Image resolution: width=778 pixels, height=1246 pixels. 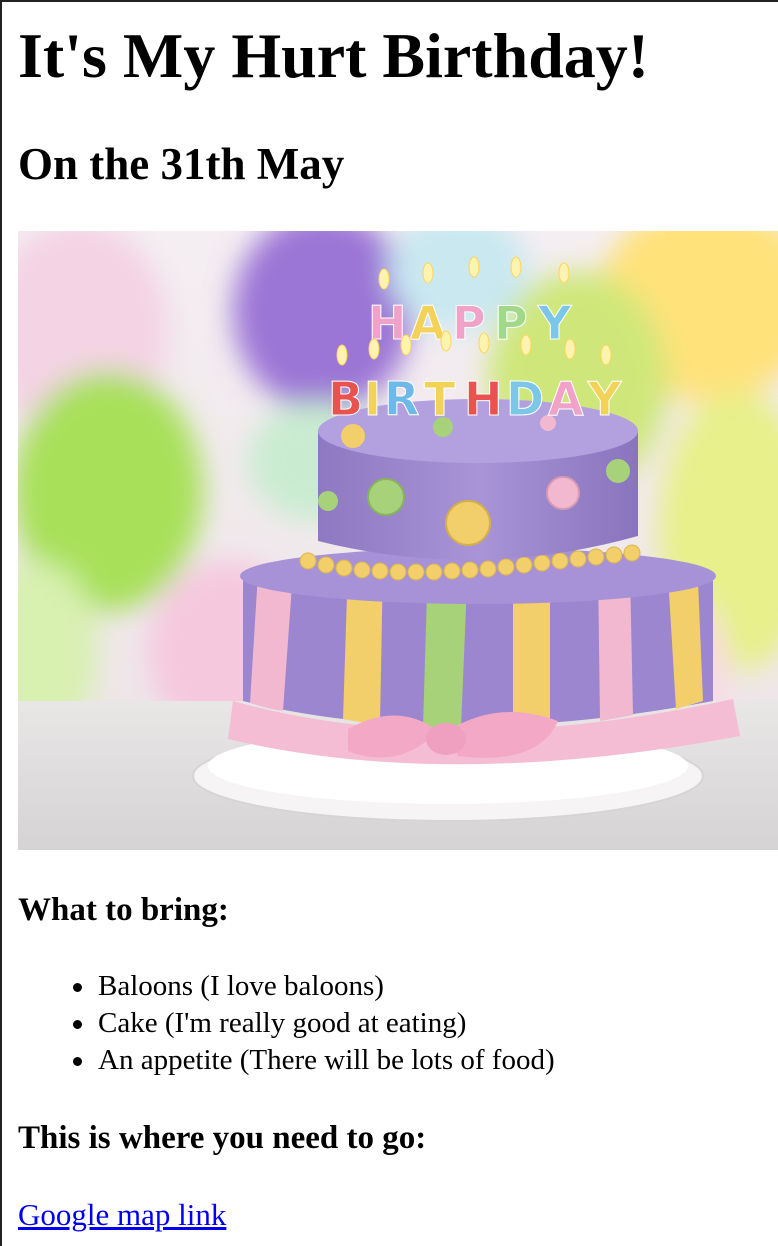 What do you see at coordinates (334, 55) in the screenshot?
I see `page-title: It's My Hurt Birthday!` at bounding box center [334, 55].